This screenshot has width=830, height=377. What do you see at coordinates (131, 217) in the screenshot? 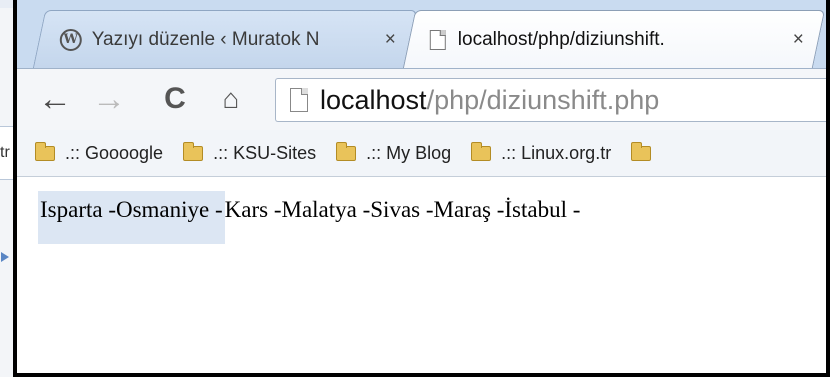
I see `selected-text: Isparta -Osmaniye -` at bounding box center [131, 217].